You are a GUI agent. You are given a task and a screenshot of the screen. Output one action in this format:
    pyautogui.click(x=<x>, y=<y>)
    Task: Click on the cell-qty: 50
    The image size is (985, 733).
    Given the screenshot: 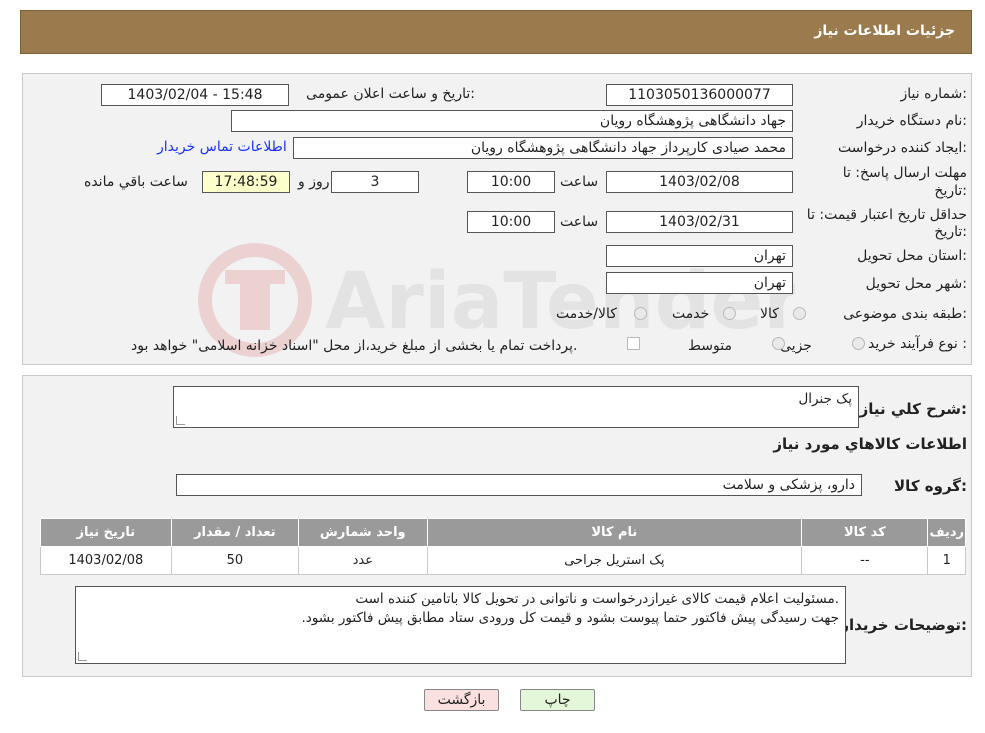 What is the action you would take?
    pyautogui.click(x=235, y=560)
    